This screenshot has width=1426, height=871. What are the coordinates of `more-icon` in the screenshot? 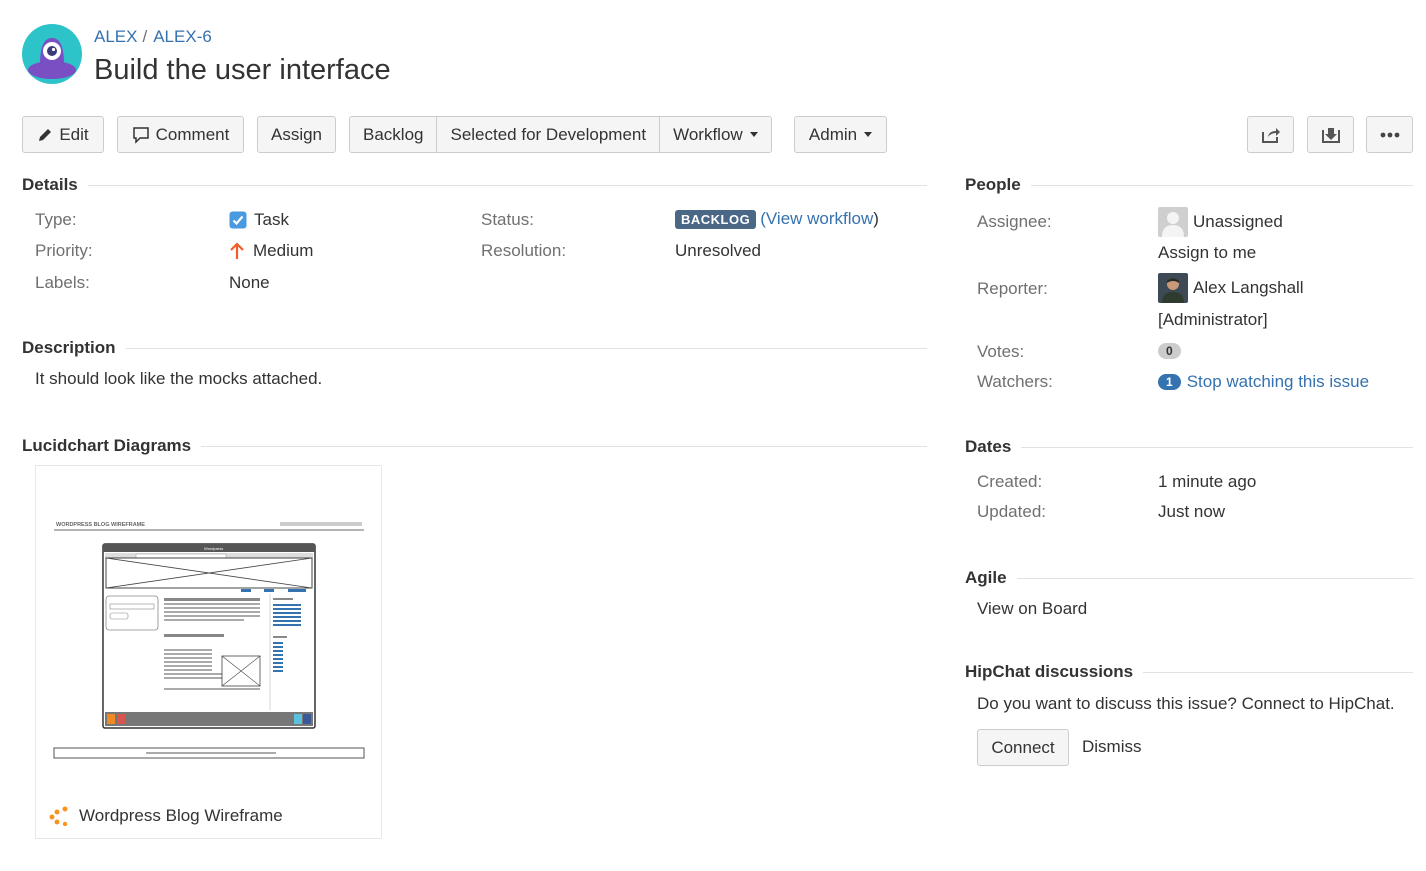 It's located at (1389, 134).